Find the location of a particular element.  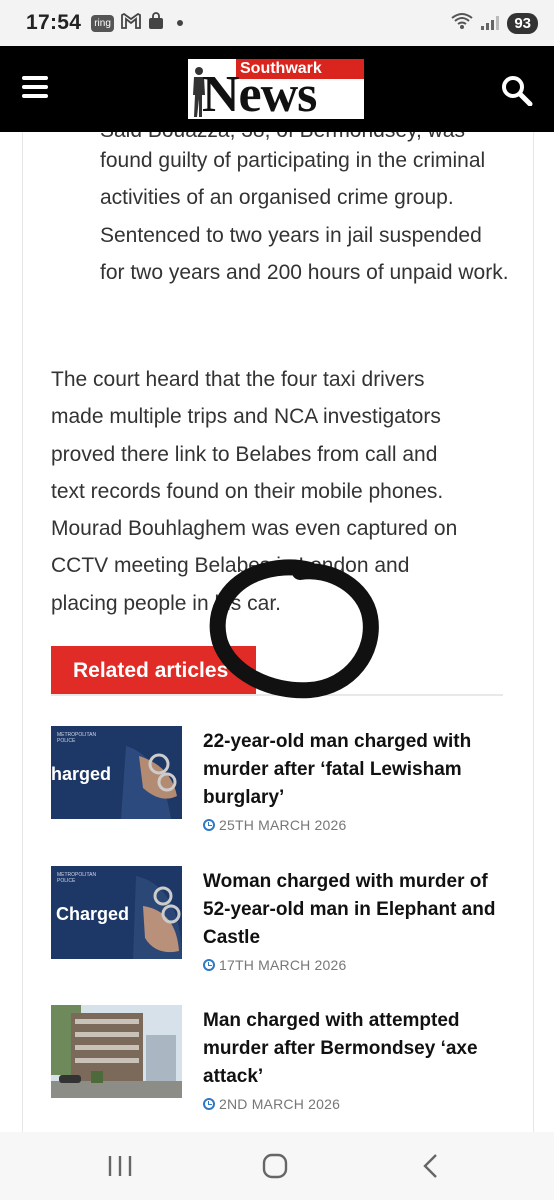

article-thumbnail: METROPOLITAN POLICE harged is located at coordinates (116, 772).